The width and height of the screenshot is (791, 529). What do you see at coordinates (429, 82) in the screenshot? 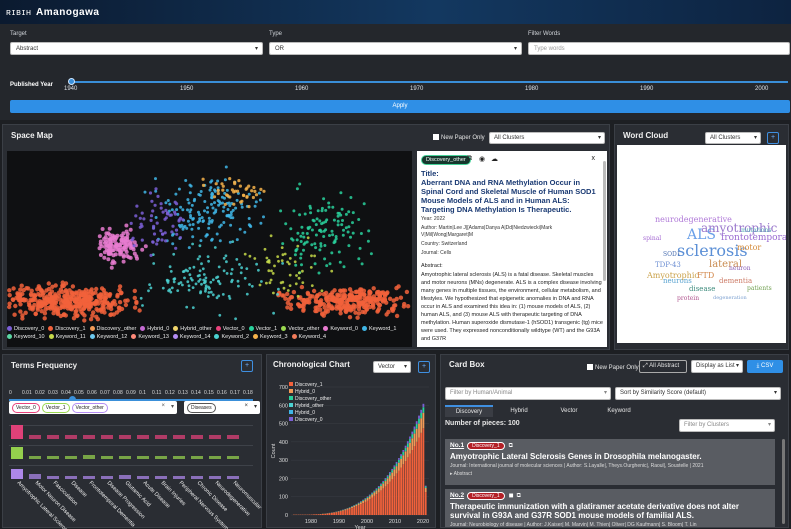
I see `year-slider-track` at bounding box center [429, 82].